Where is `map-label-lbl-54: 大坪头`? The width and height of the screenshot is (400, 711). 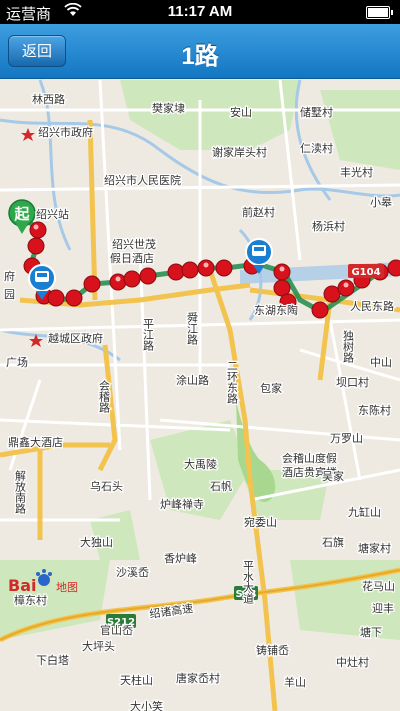 map-label-lbl-54: 大坪头 is located at coordinates (98, 646).